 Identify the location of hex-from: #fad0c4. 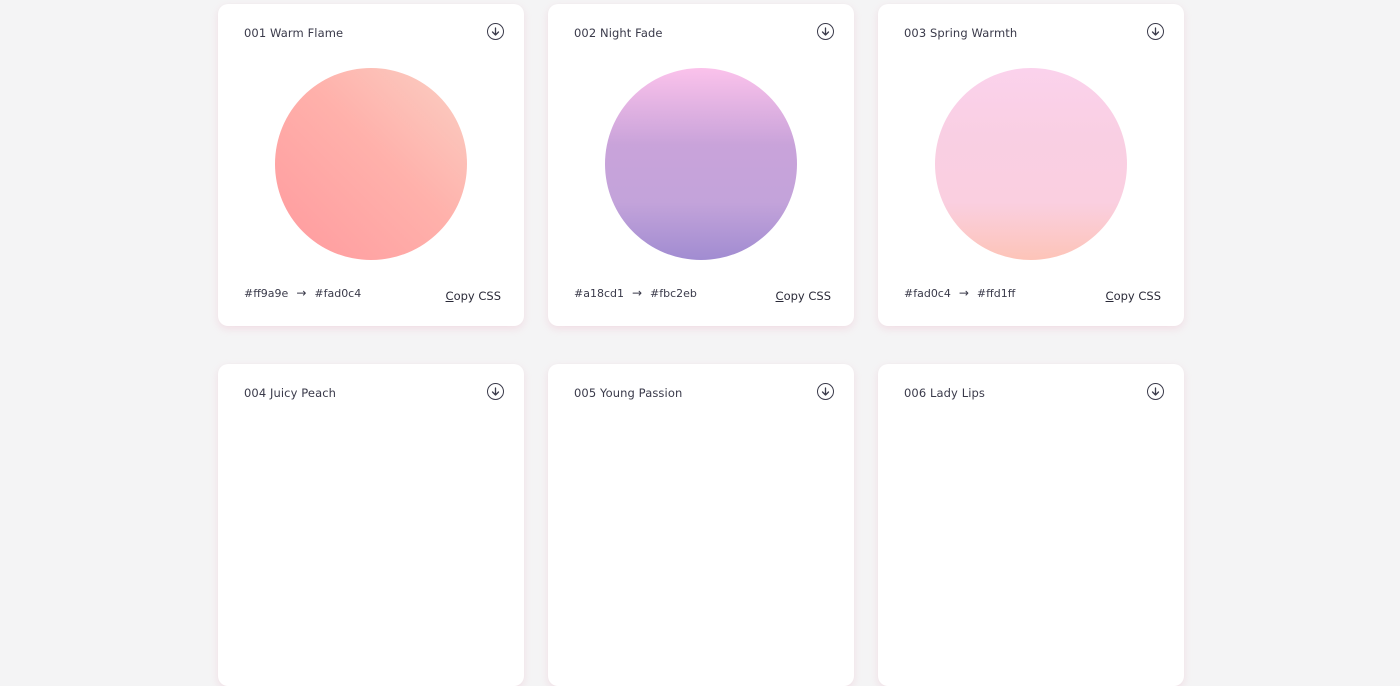
(927, 293).